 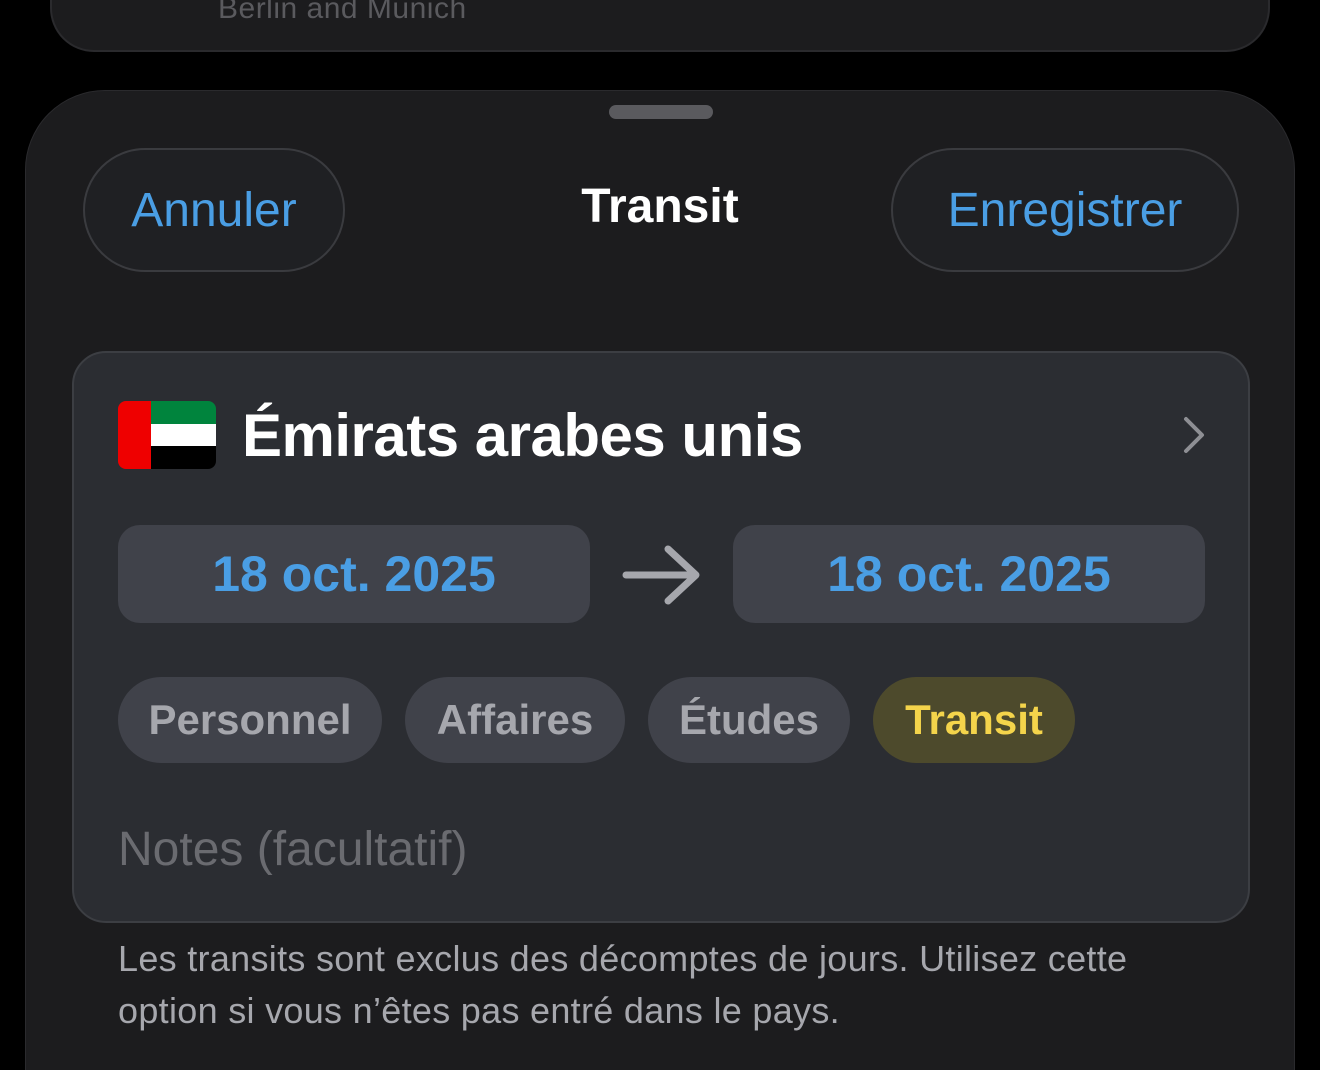 What do you see at coordinates (1194, 435) in the screenshot?
I see `chevron-right-icon` at bounding box center [1194, 435].